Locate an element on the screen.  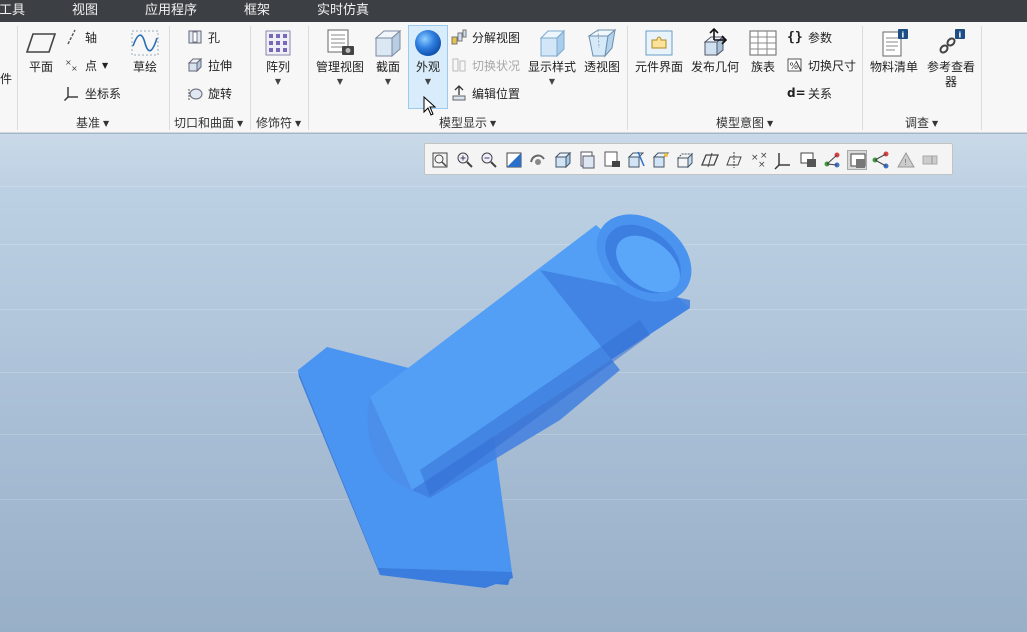
active-display-icon is located at coordinates (856, 160).